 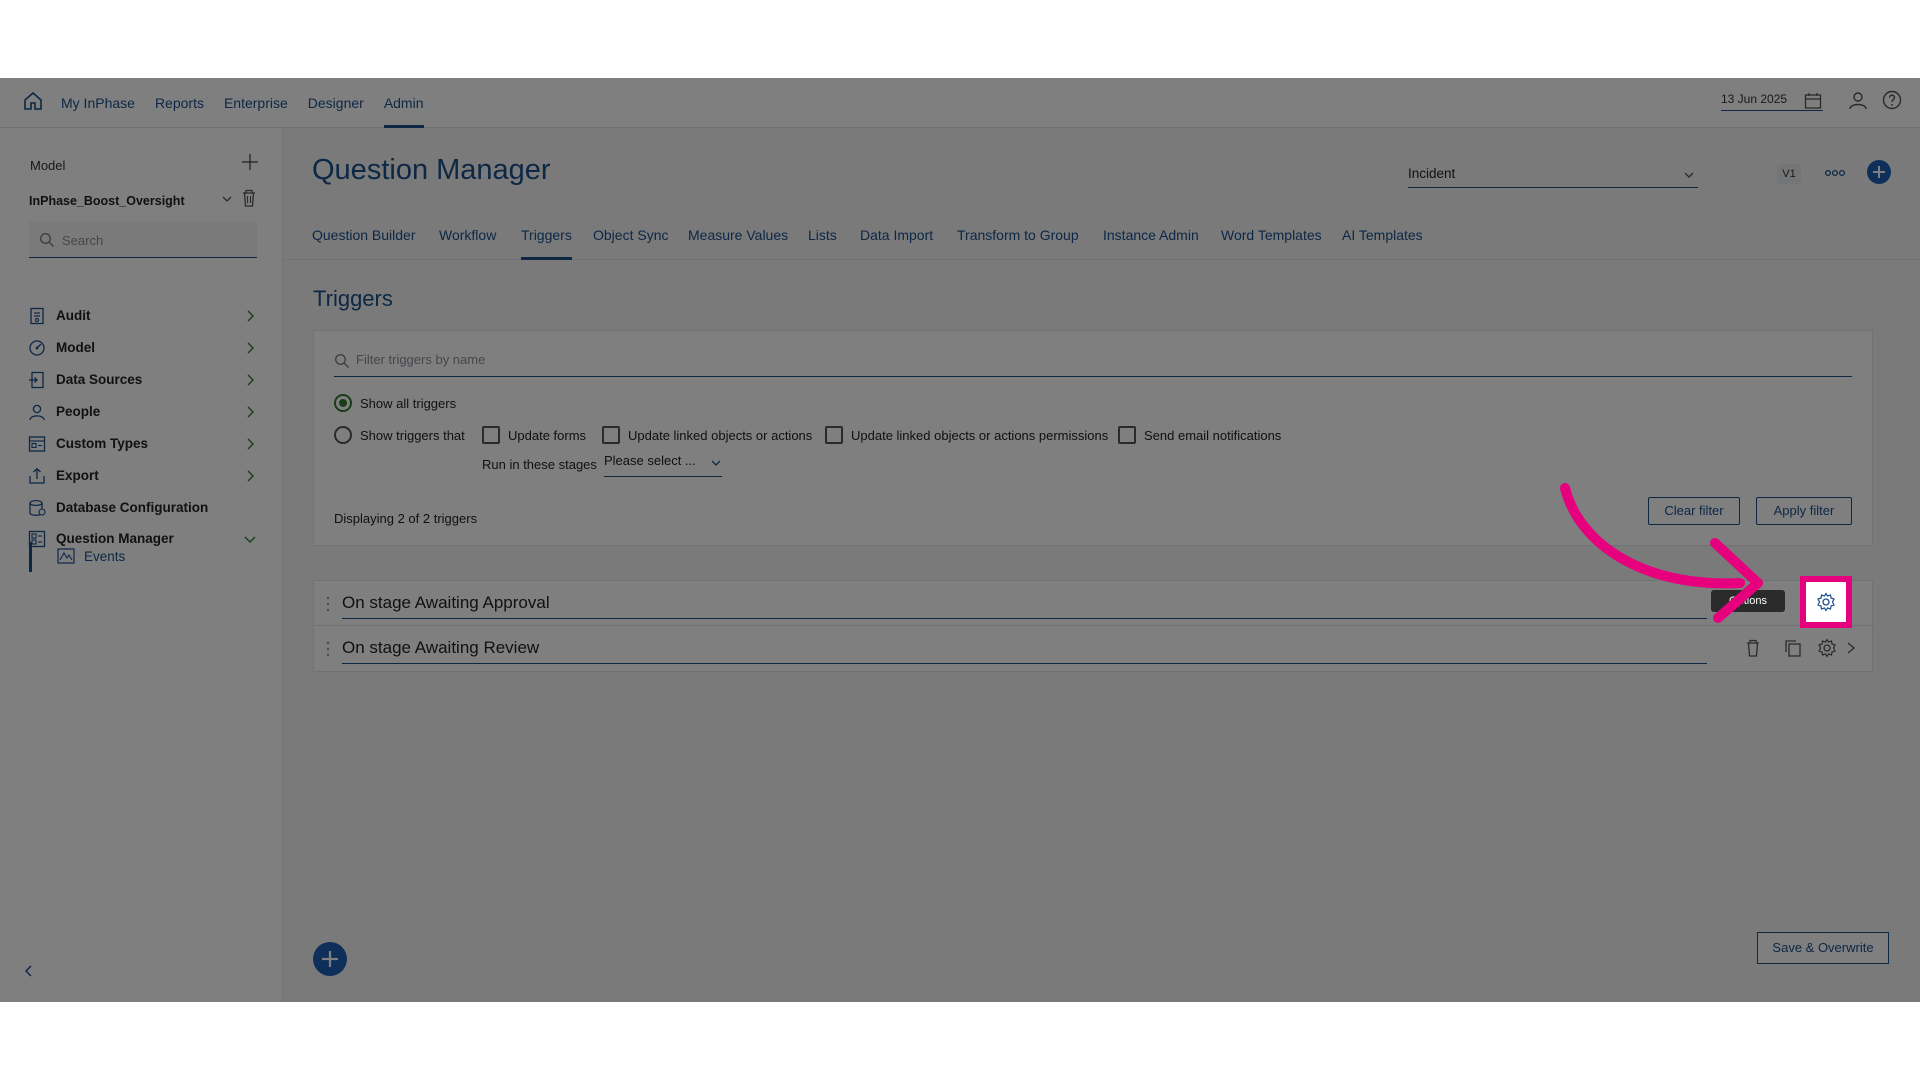 I want to click on radio-show-that: Show triggers that, so click(x=399, y=435).